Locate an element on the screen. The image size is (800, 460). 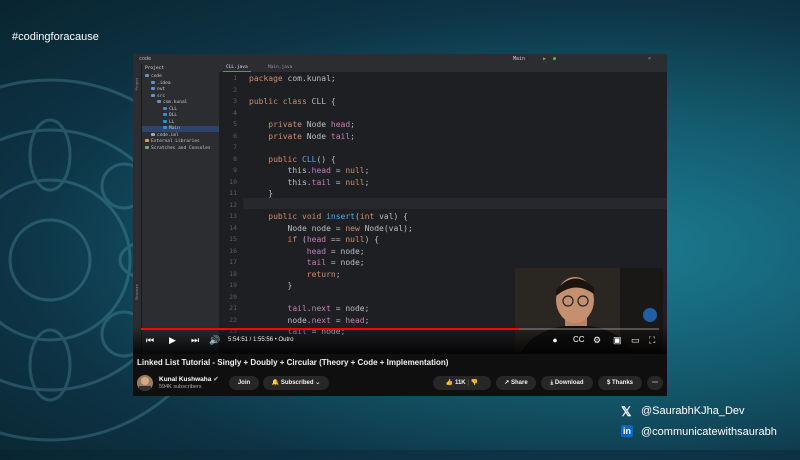
like-count: 11K is located at coordinates (460, 383).